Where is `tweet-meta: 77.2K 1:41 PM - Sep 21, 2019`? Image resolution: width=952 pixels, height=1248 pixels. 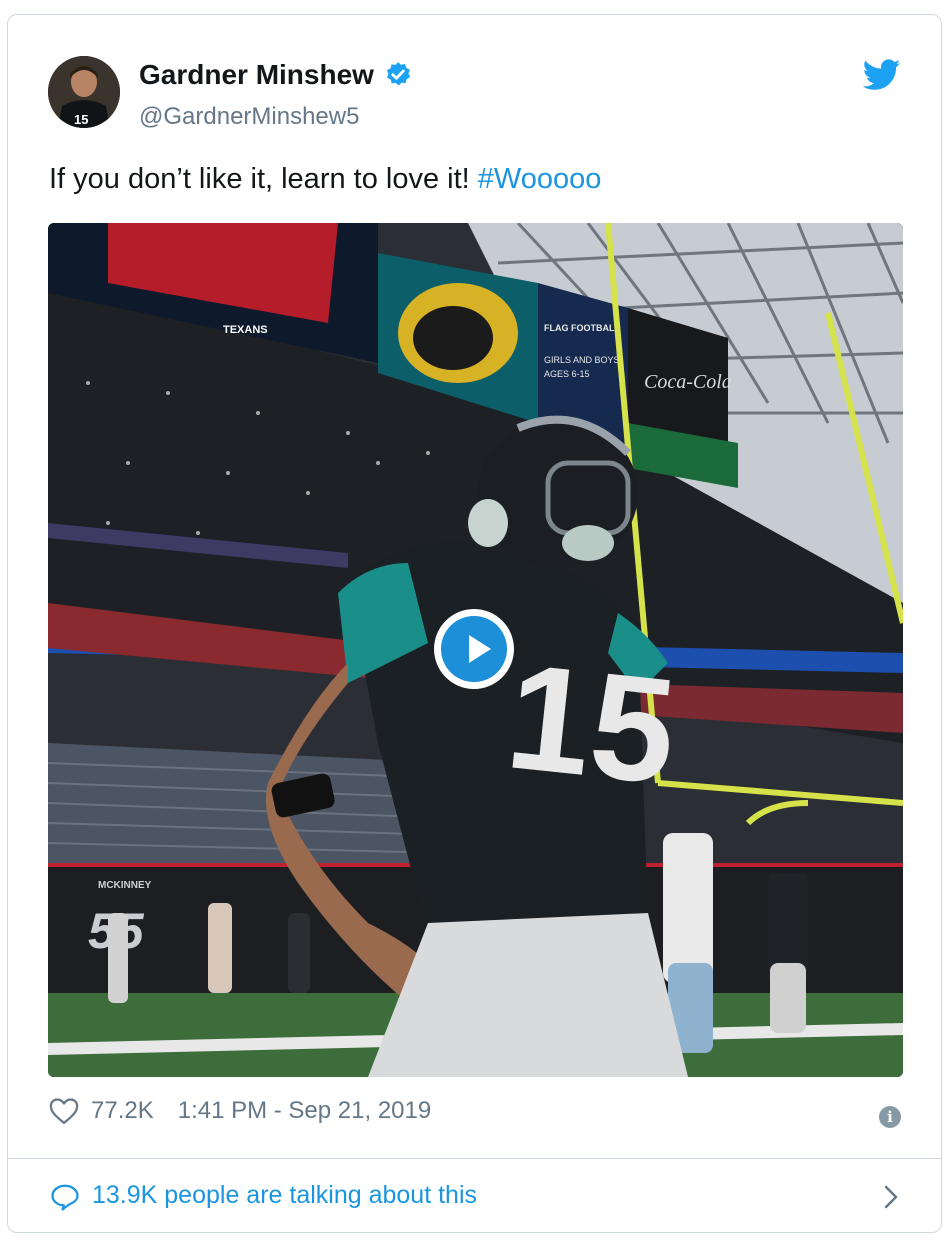 tweet-meta: 77.2K 1:41 PM - Sep 21, 2019 is located at coordinates (240, 1111).